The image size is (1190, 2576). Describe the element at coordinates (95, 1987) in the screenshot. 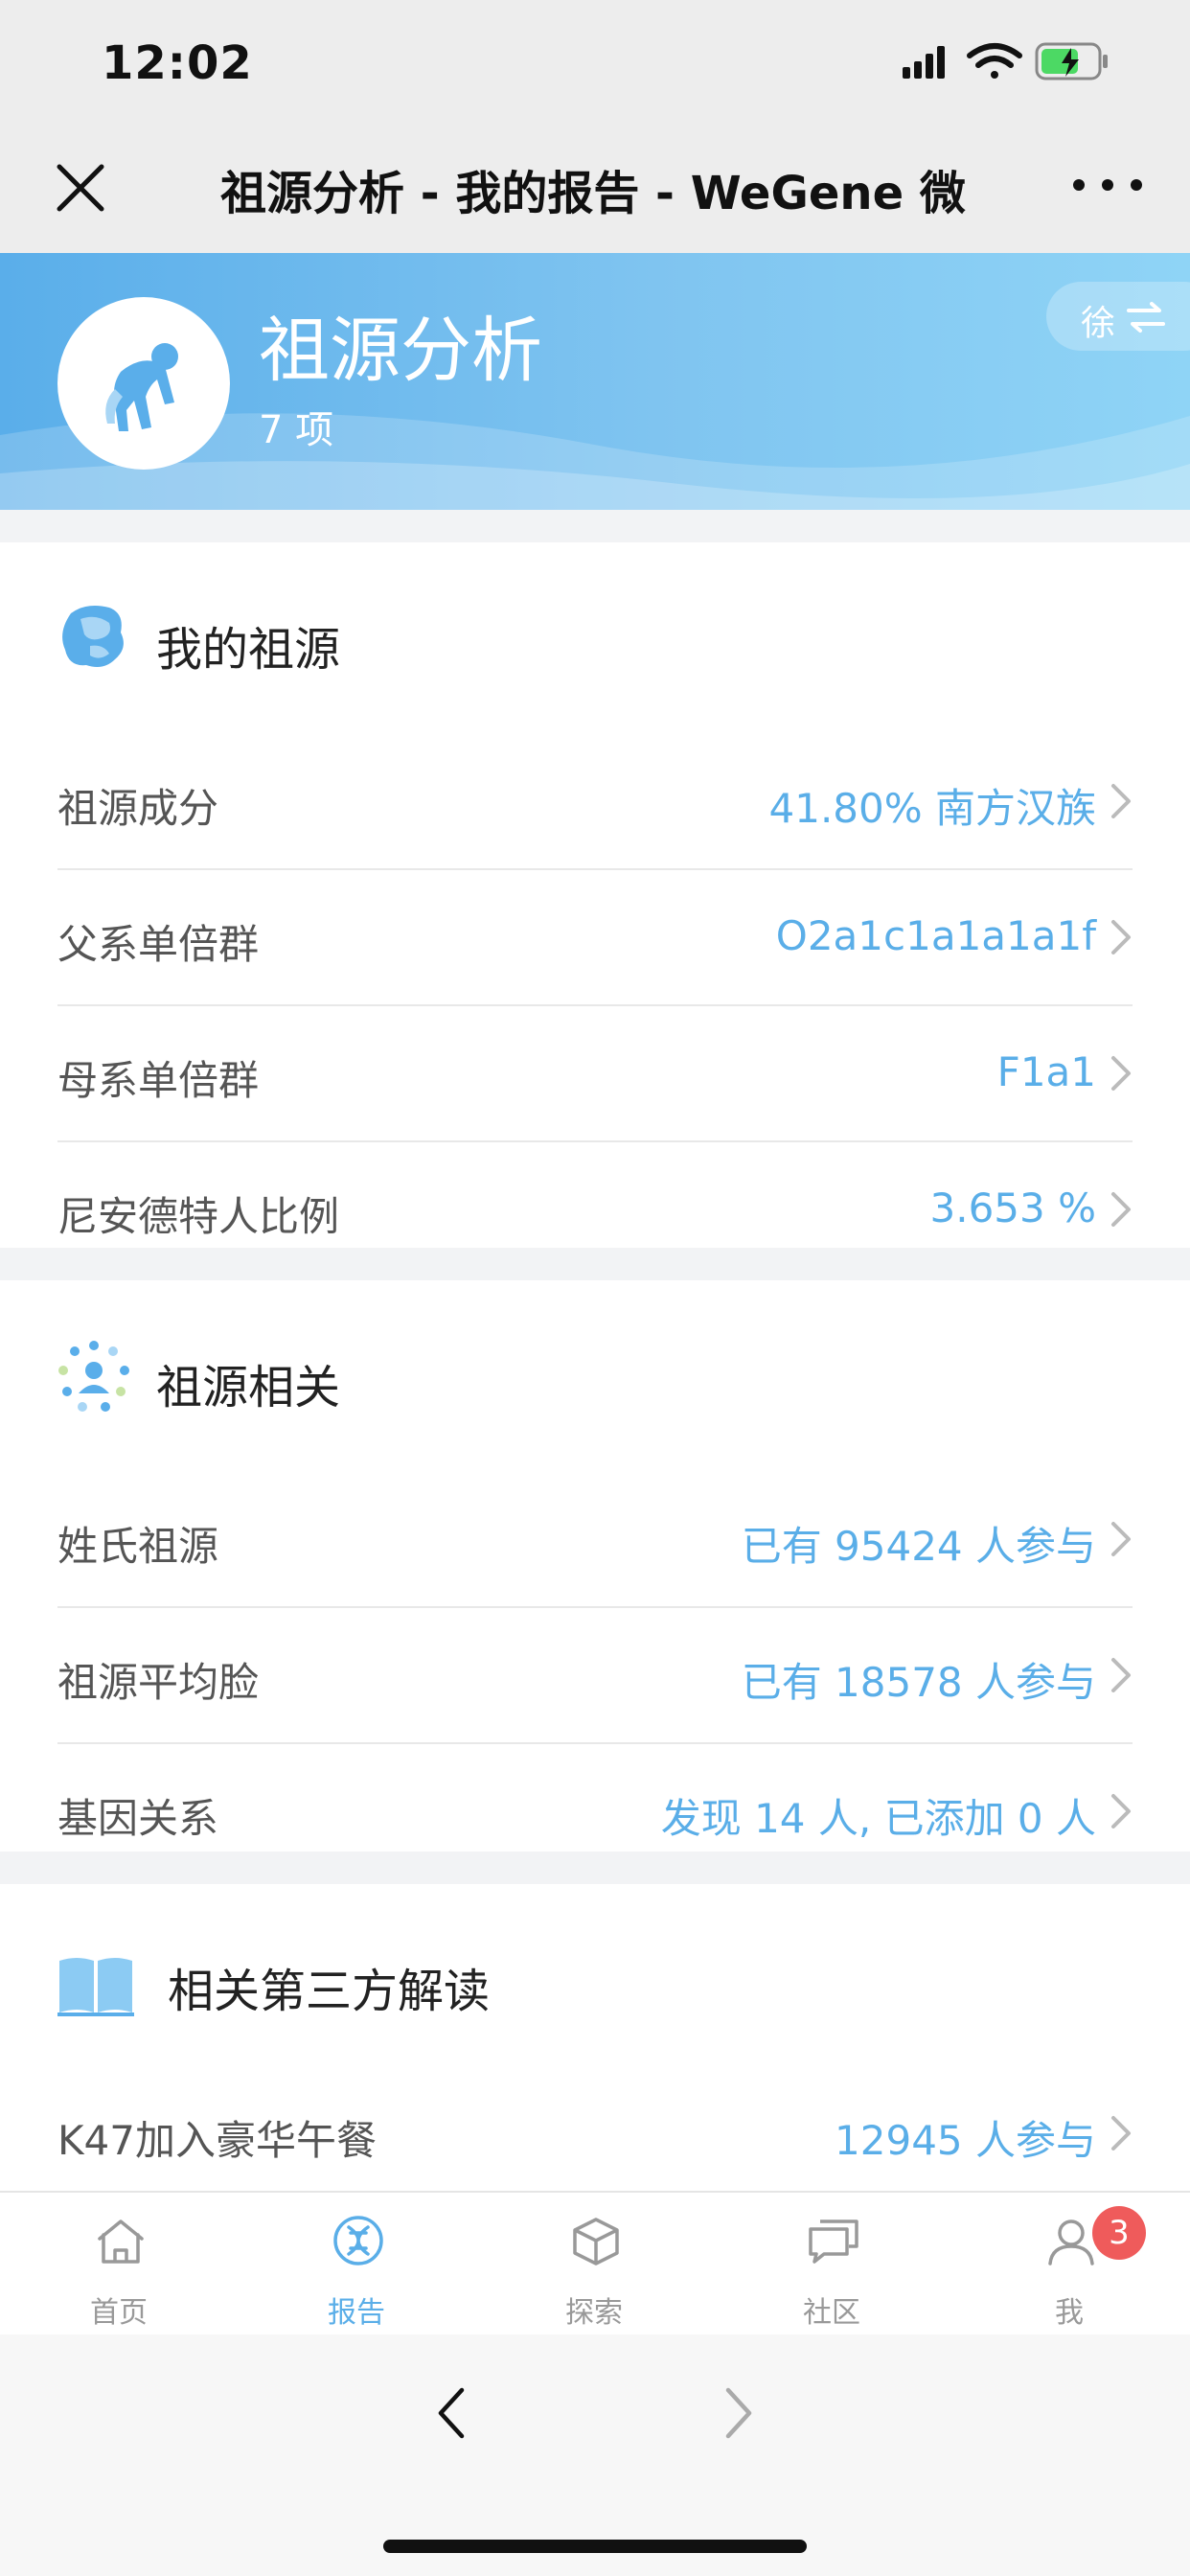

I see `book-icon` at that location.